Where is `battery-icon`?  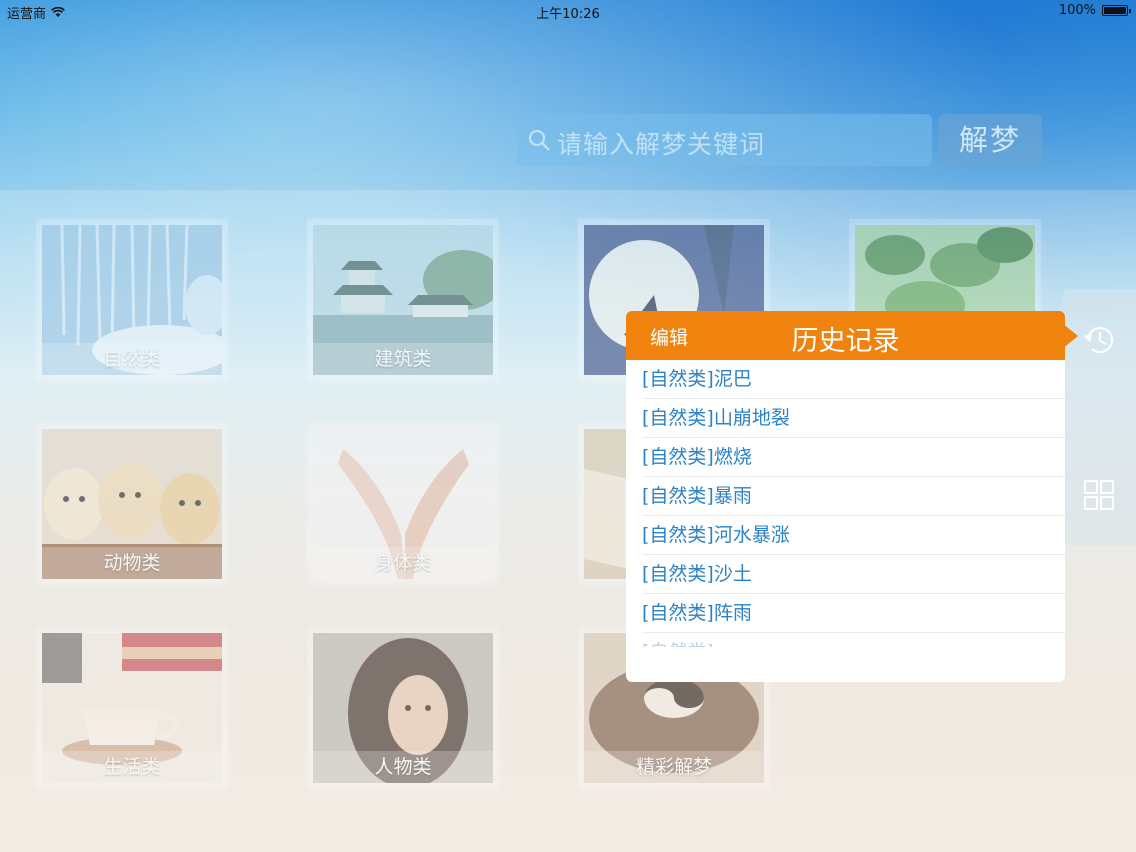 battery-icon is located at coordinates (1116, 10).